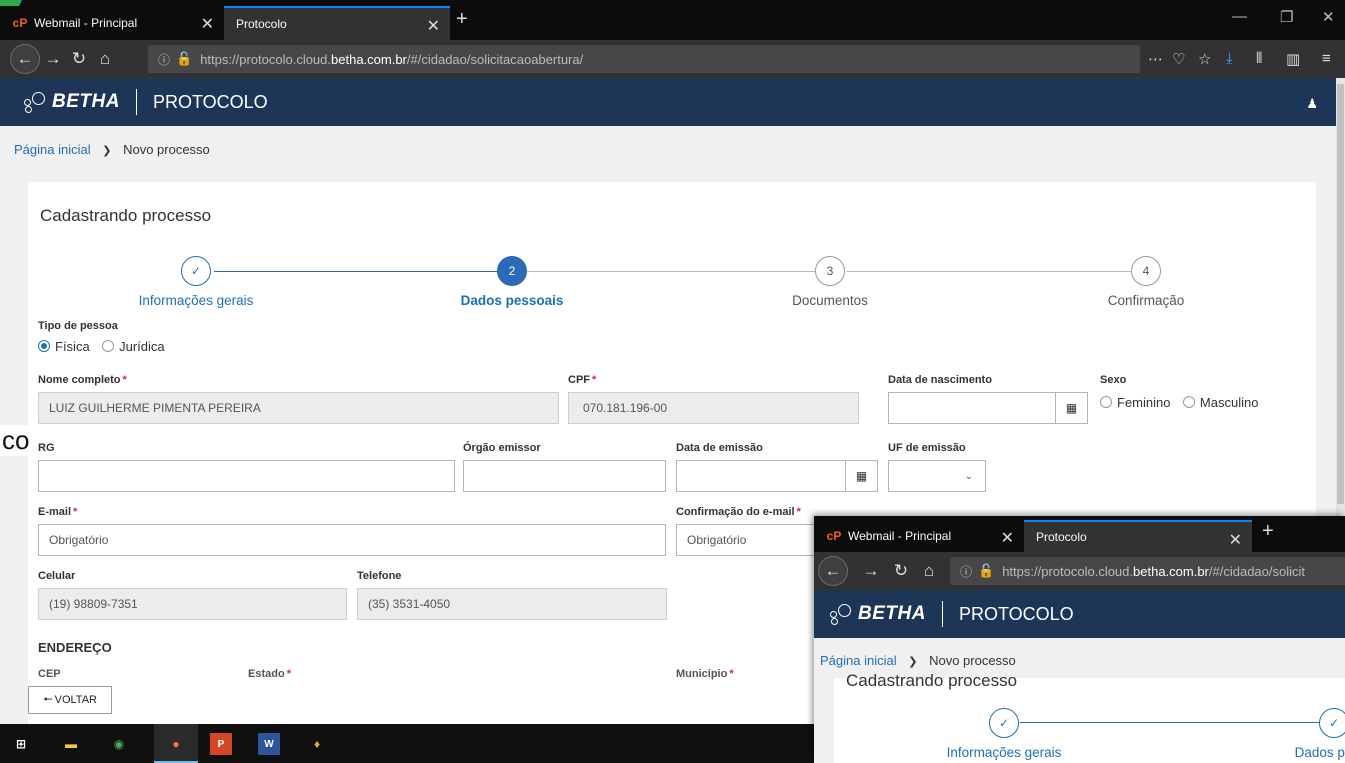 This screenshot has width=1345, height=763. Describe the element at coordinates (1229, 58) in the screenshot. I see `downloads-icon: ⤓` at that location.